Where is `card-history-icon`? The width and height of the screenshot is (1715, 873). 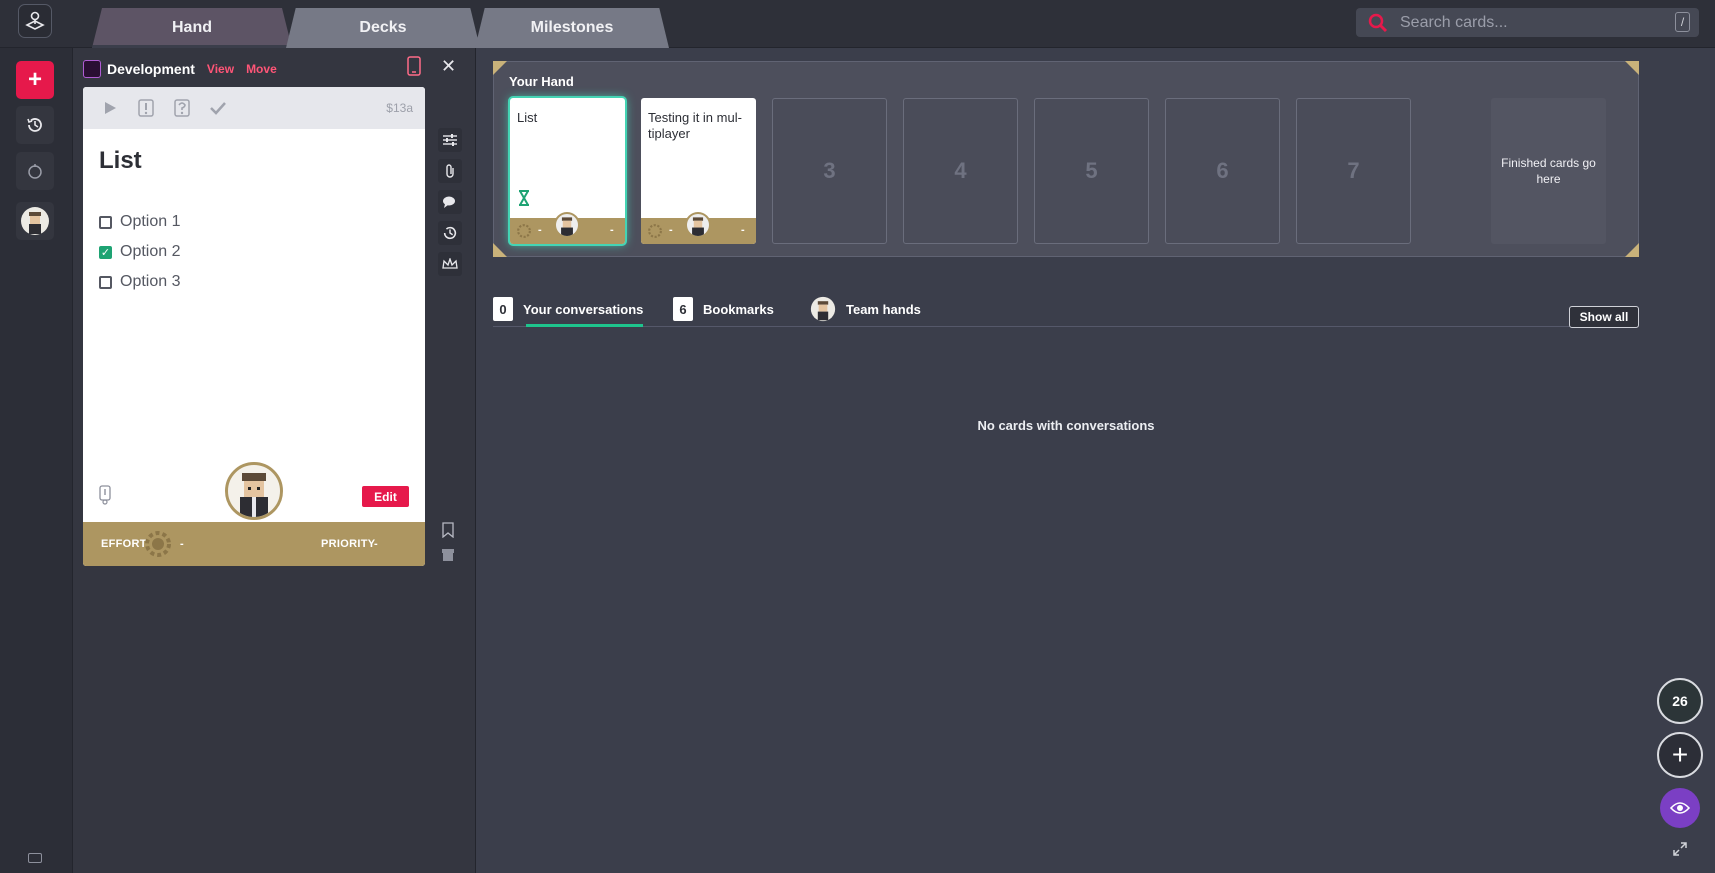
card-history-icon is located at coordinates (450, 233).